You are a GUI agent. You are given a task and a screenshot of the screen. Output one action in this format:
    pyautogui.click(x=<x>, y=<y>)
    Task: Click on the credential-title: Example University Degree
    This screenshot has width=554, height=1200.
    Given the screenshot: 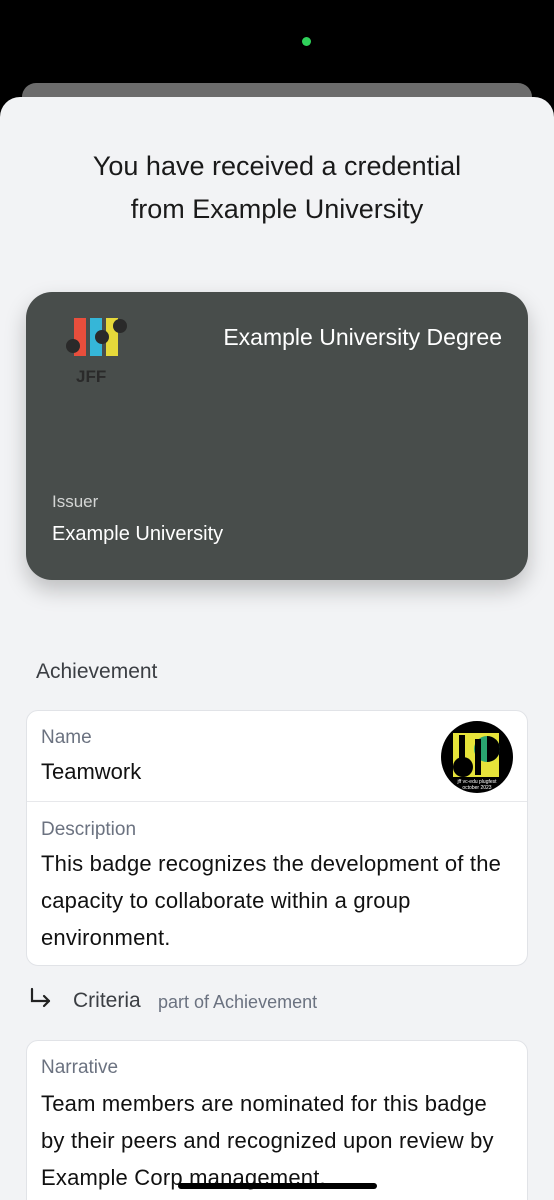 What is the action you would take?
    pyautogui.click(x=362, y=337)
    